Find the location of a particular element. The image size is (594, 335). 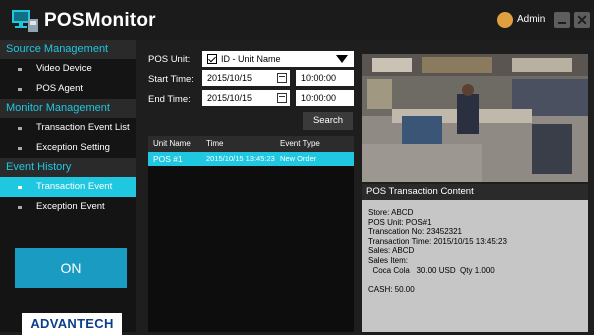

camera-view is located at coordinates (475, 118).